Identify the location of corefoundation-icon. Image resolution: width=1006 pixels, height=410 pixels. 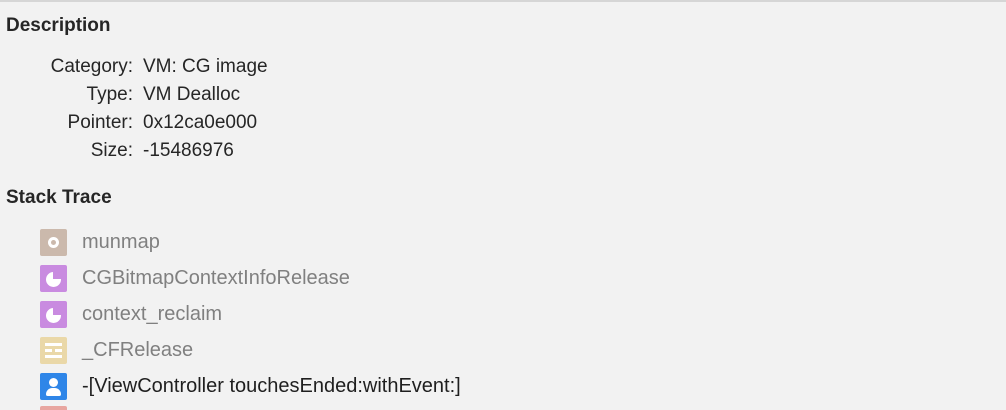
(53, 350).